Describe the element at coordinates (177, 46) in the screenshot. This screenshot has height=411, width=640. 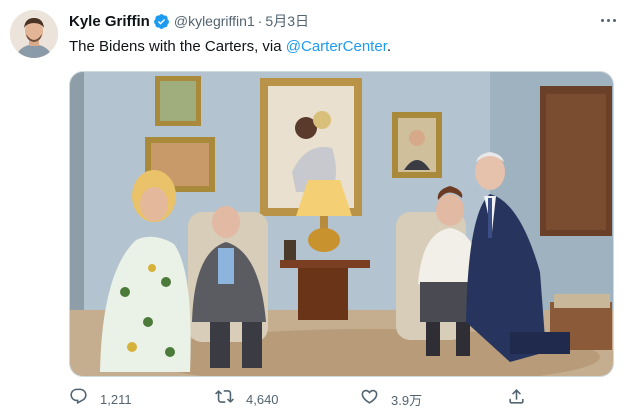
I see `tweet-text-body: The Bidens with the Carters, via` at that location.